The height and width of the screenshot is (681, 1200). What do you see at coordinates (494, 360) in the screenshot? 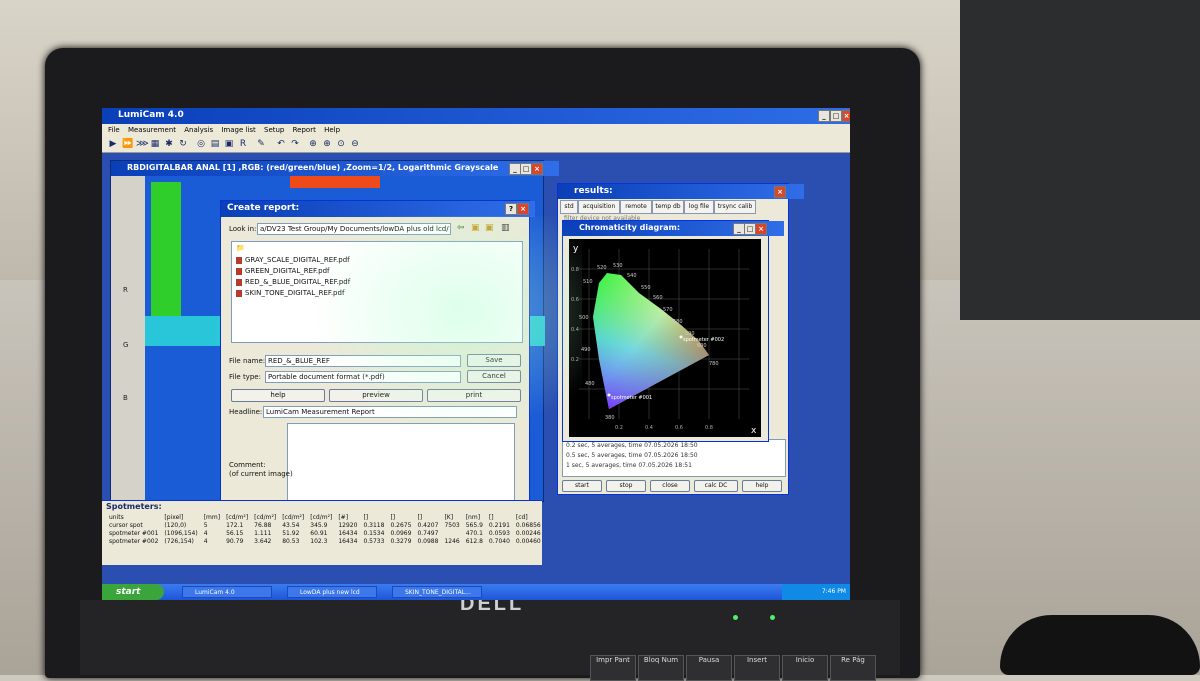
I see `save-button: Save` at bounding box center [494, 360].